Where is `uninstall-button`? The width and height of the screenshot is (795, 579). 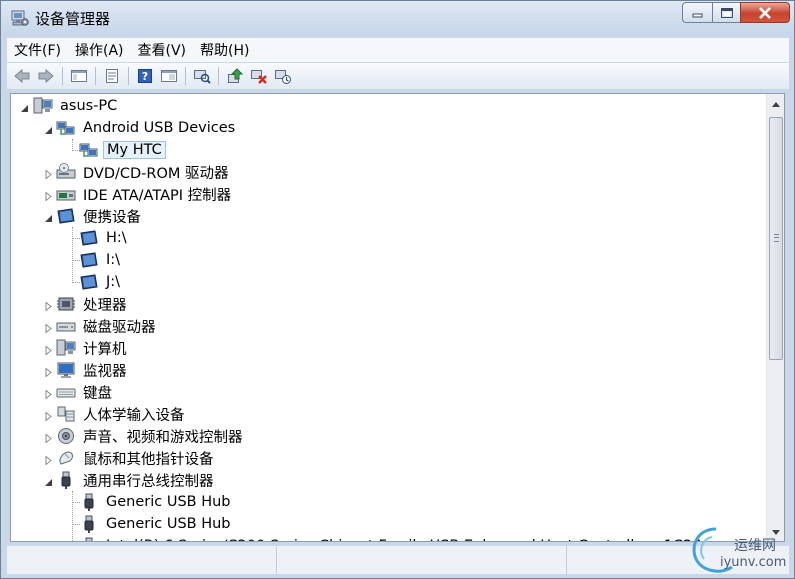 uninstall-button is located at coordinates (259, 76).